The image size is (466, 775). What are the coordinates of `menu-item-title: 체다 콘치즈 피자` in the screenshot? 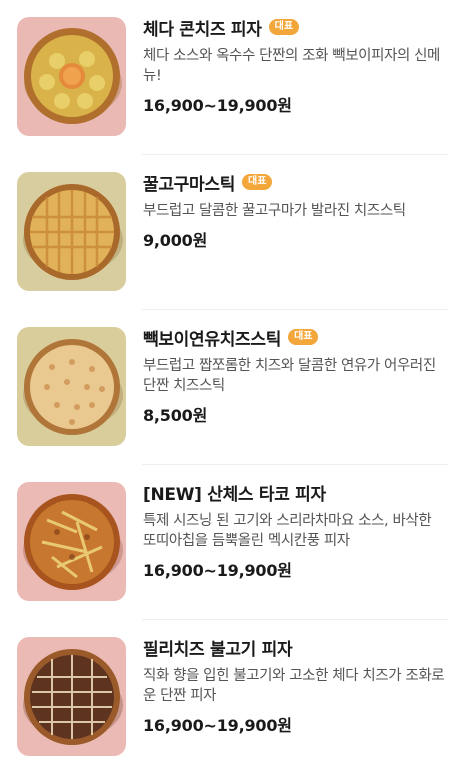 It's located at (202, 29).